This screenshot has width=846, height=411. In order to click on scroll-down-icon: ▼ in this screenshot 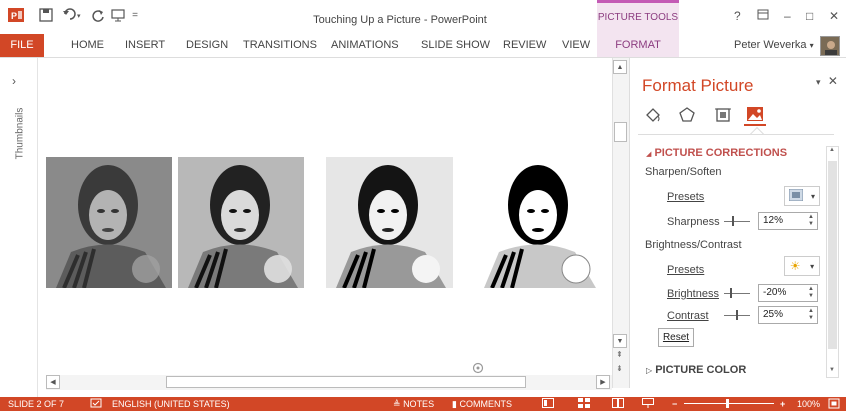, I will do `click(620, 341)`.